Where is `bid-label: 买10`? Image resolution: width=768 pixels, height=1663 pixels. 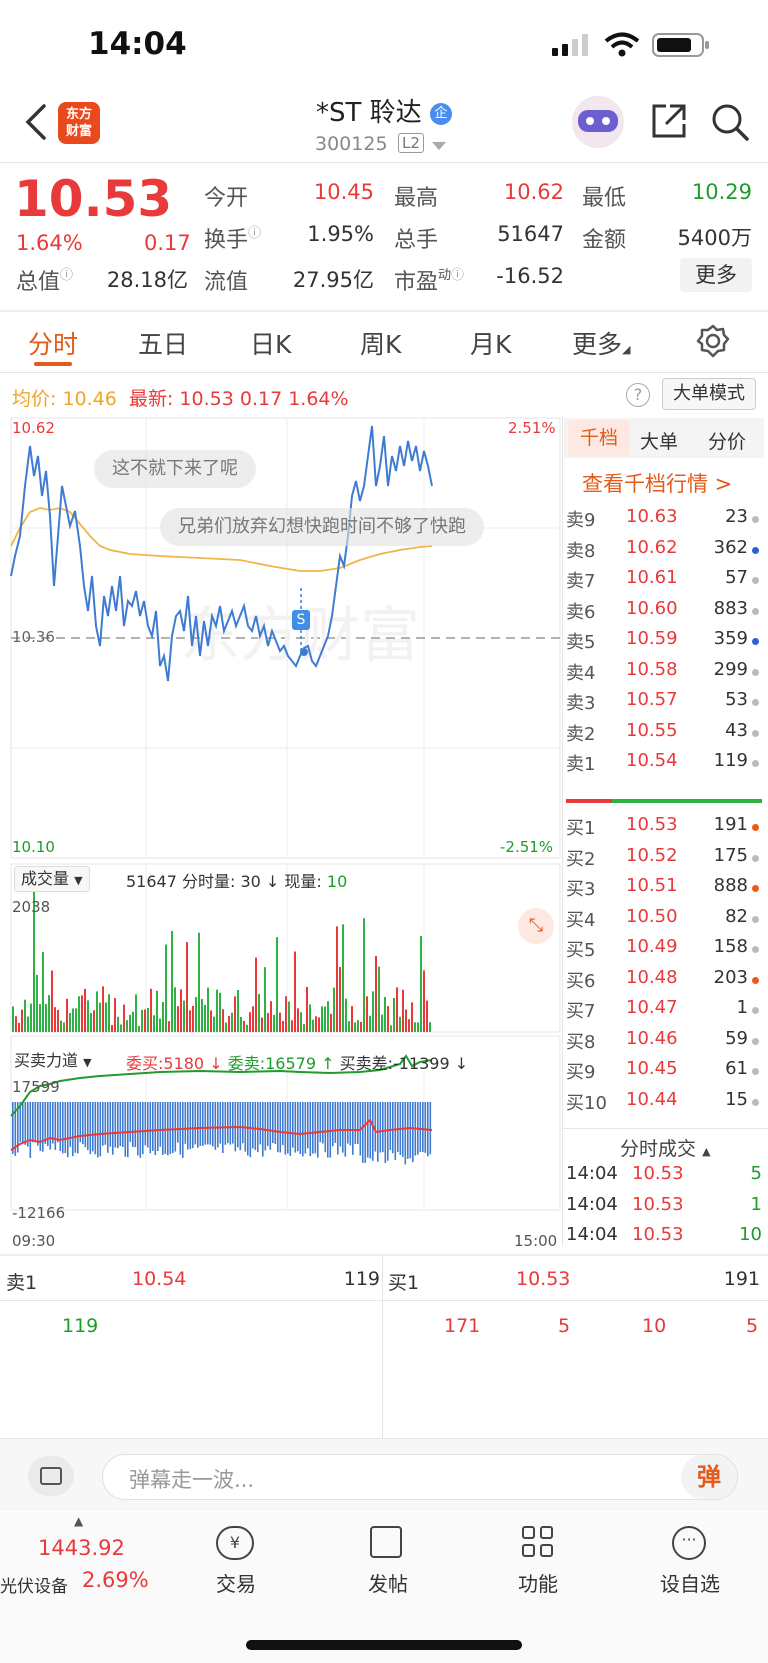 bid-label: 买10 is located at coordinates (586, 1103).